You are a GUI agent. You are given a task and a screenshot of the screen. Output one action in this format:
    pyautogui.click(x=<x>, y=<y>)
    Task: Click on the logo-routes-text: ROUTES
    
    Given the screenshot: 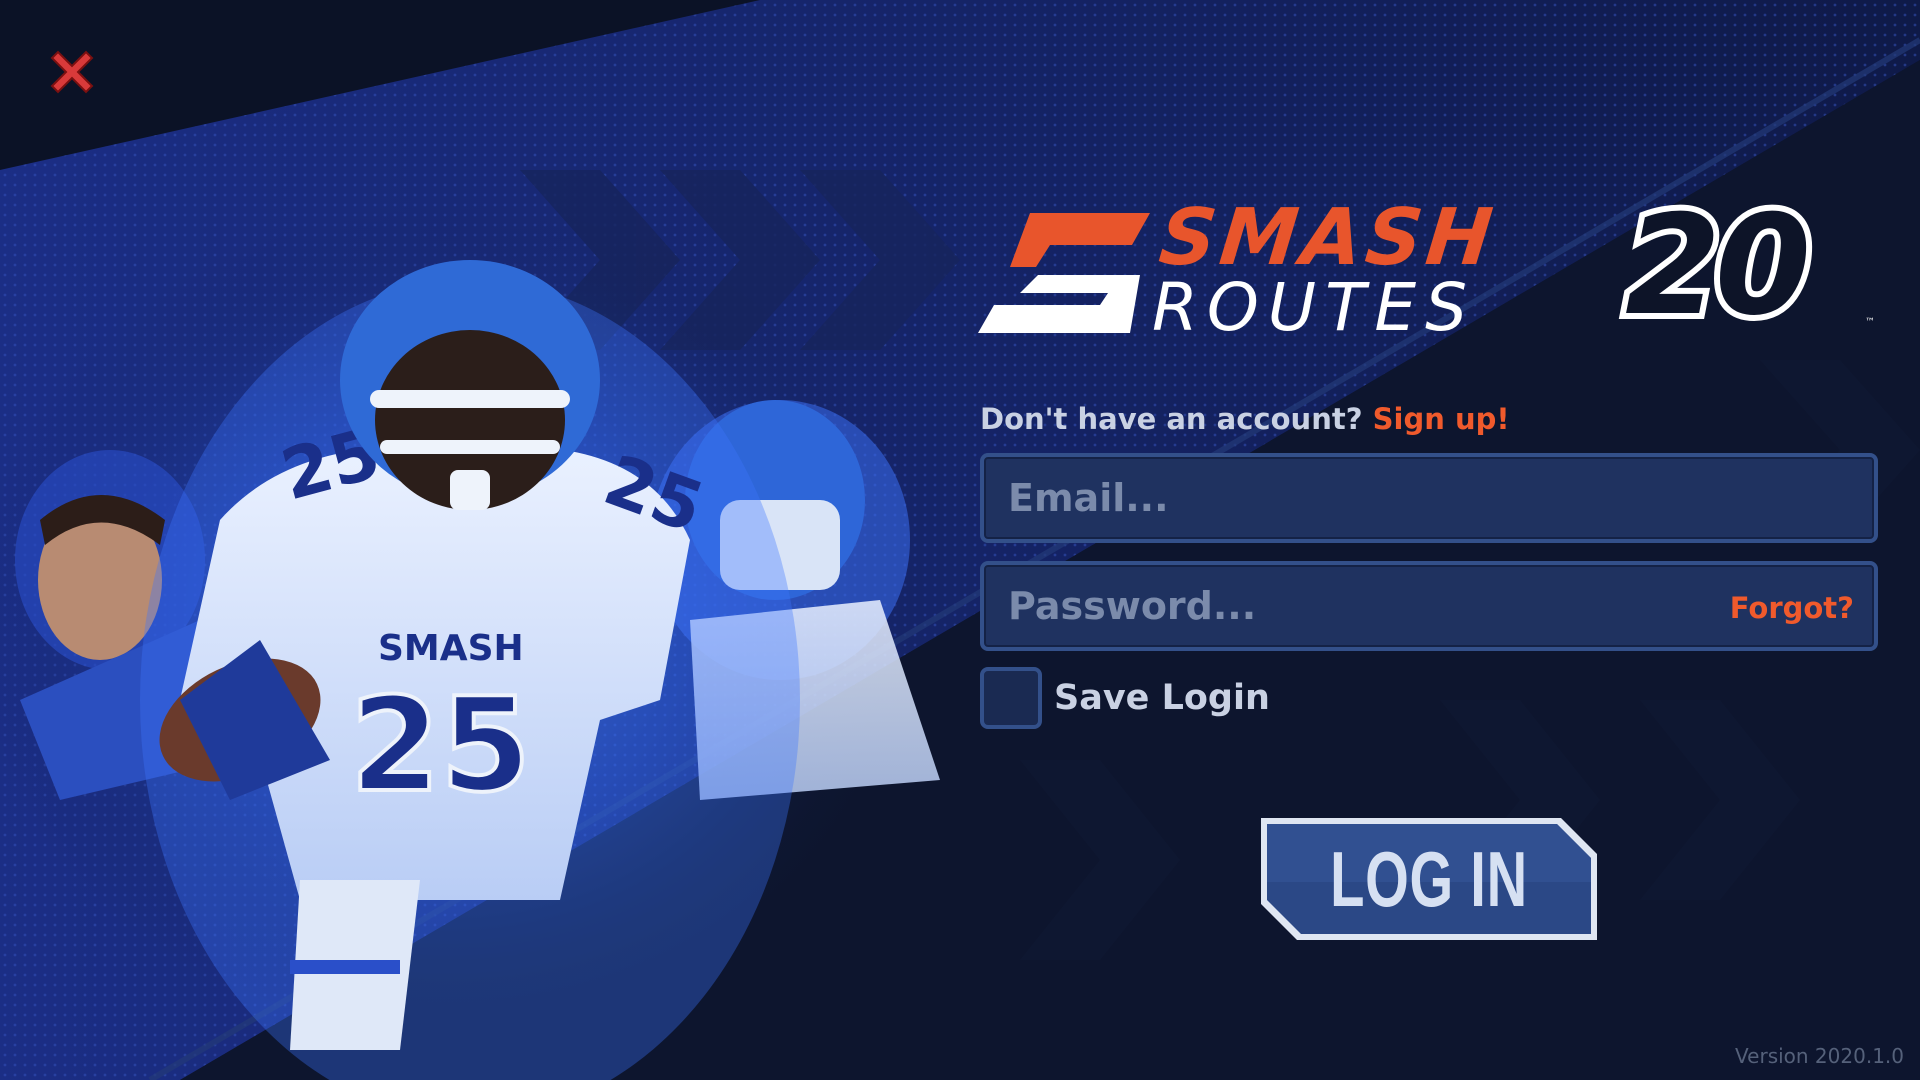 What is the action you would take?
    pyautogui.click(x=1314, y=307)
    